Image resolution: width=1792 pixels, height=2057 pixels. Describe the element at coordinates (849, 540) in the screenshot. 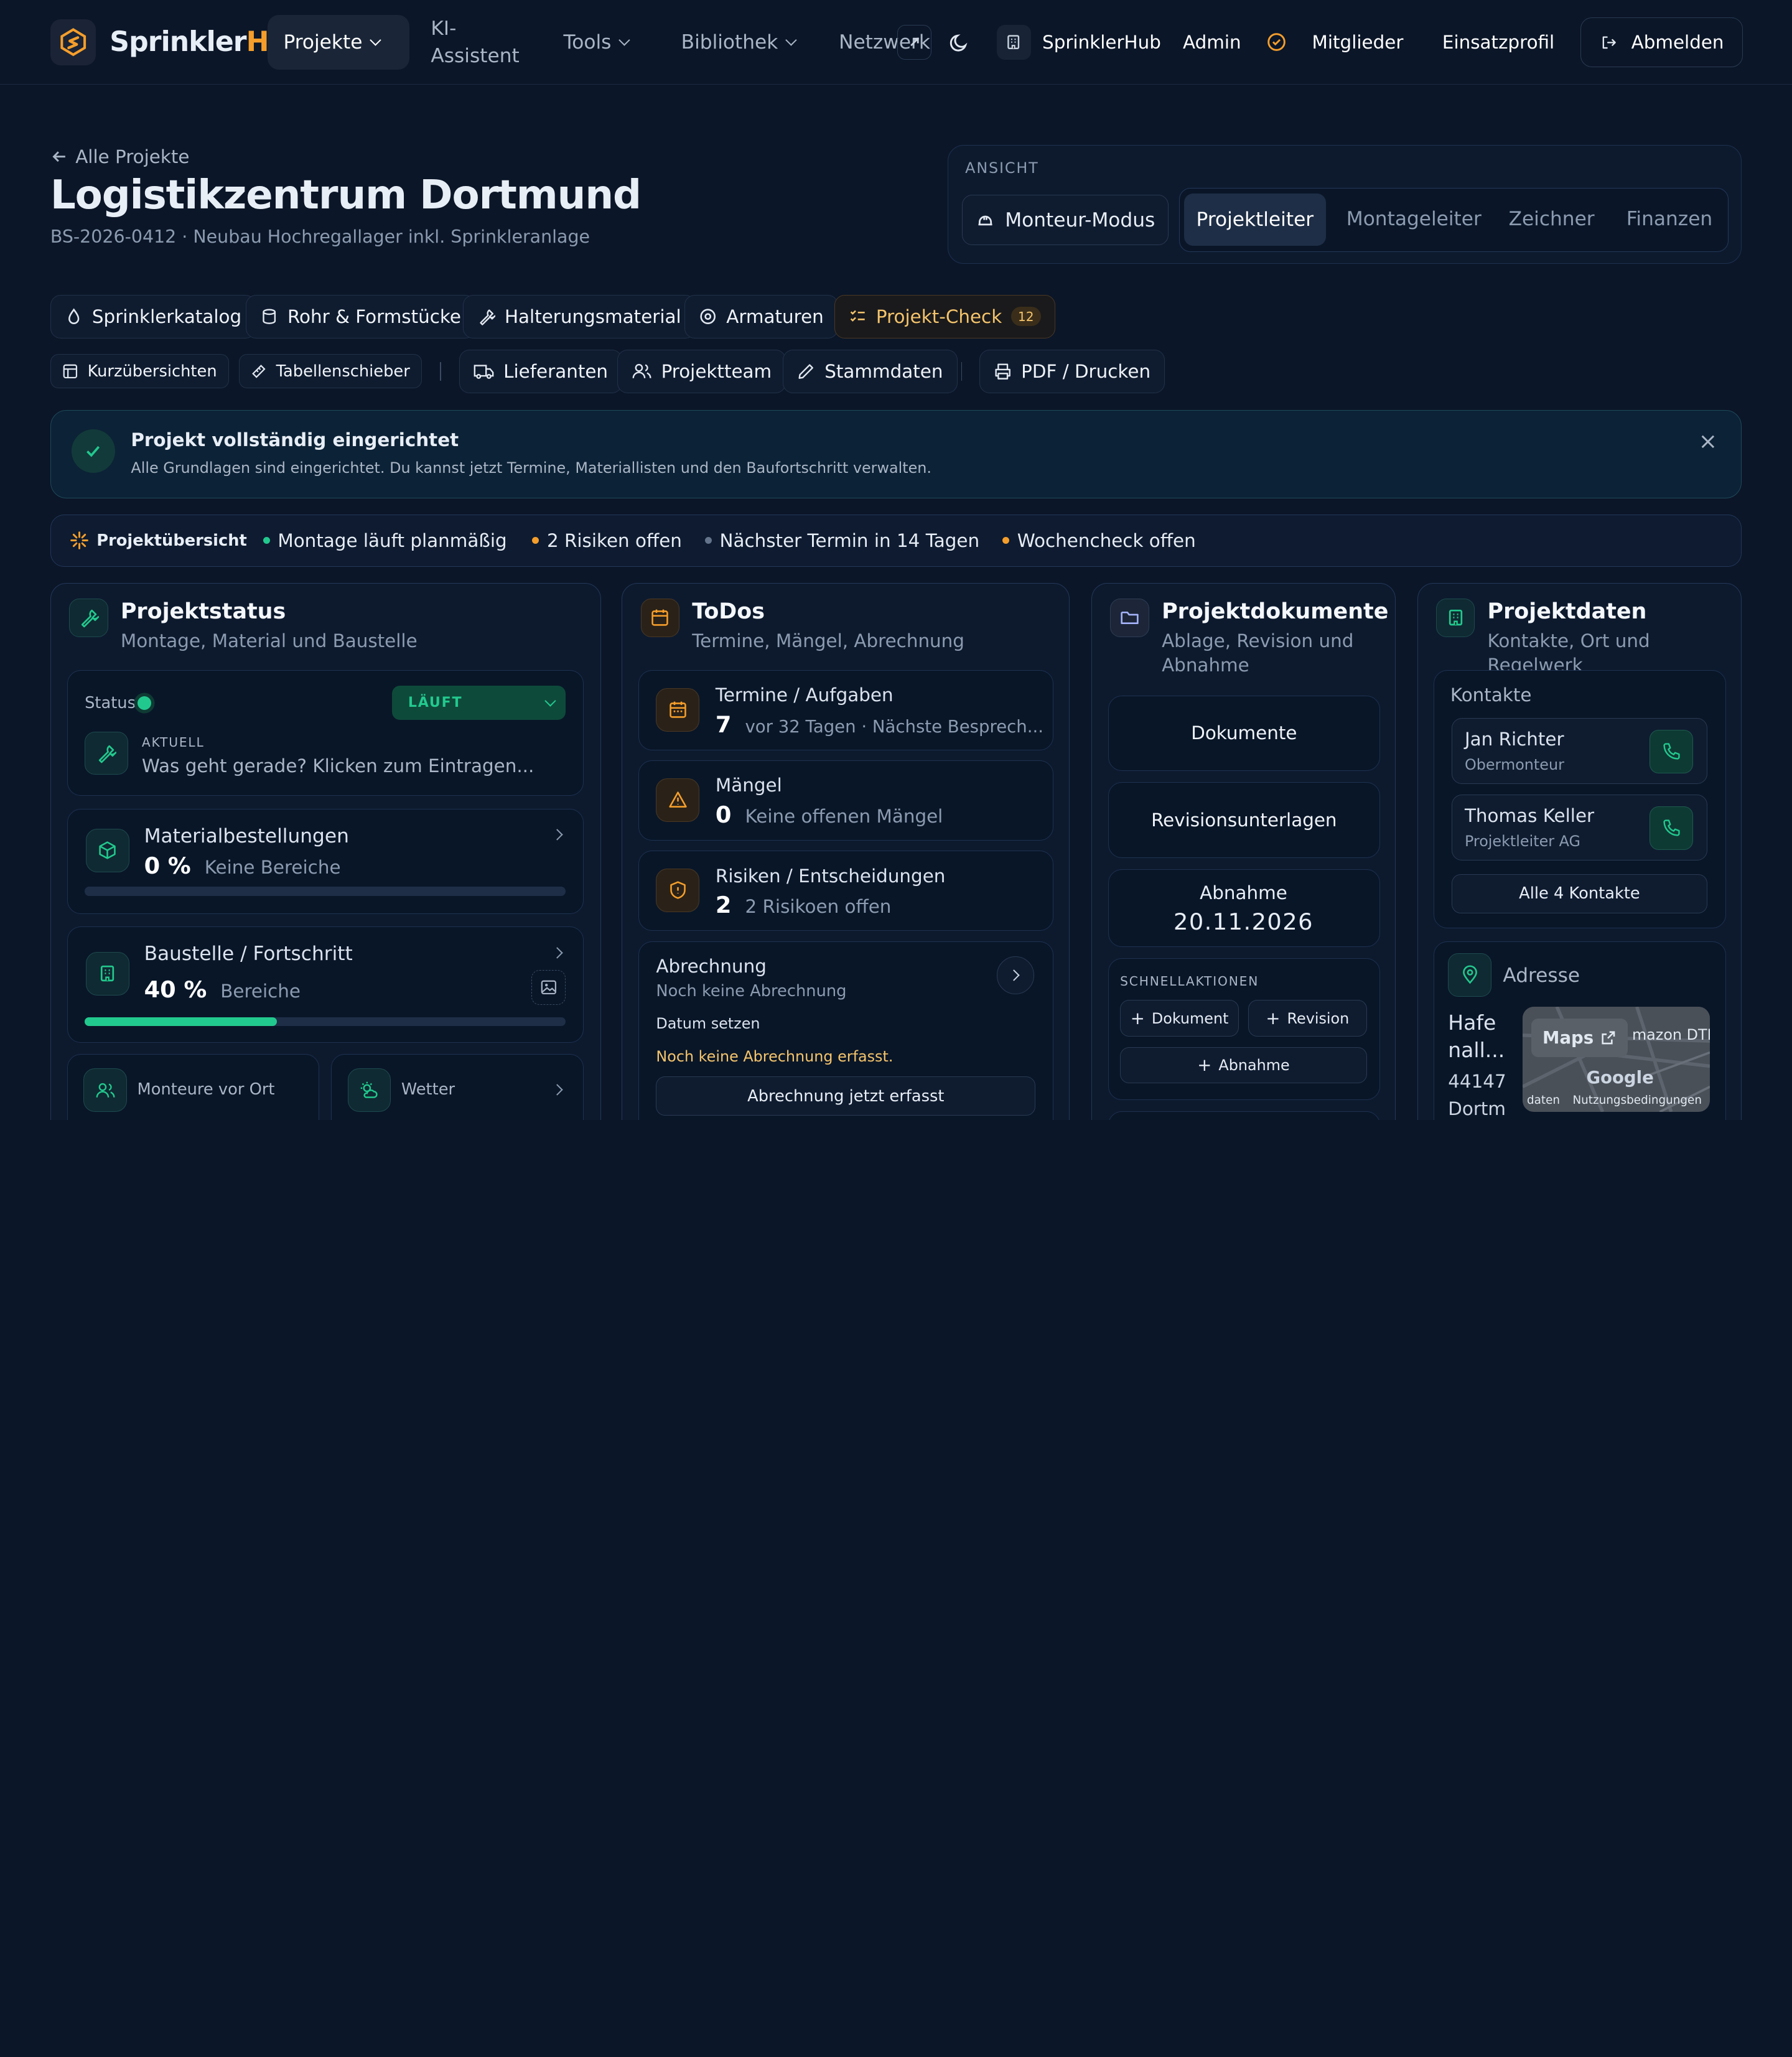

I see `overview-item: Nächster Termin in 14 Tagen` at that location.